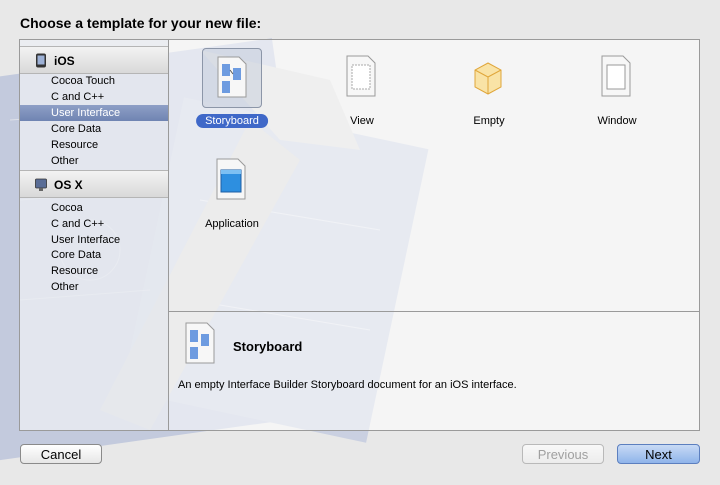  I want to click on template-label: Window, so click(617, 121).